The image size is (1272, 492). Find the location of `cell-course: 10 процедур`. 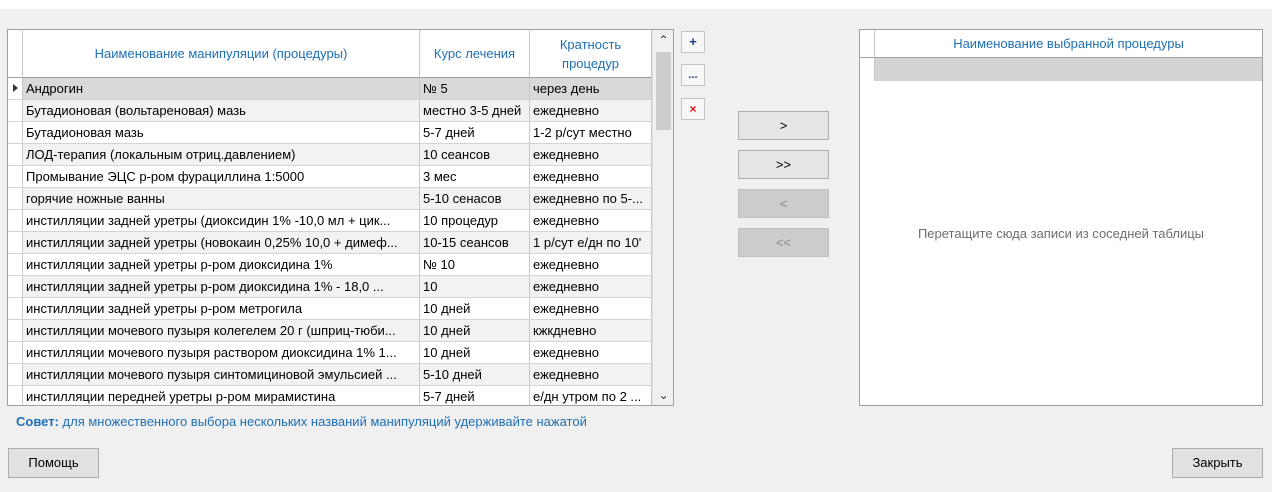

cell-course: 10 процедур is located at coordinates (475, 220).